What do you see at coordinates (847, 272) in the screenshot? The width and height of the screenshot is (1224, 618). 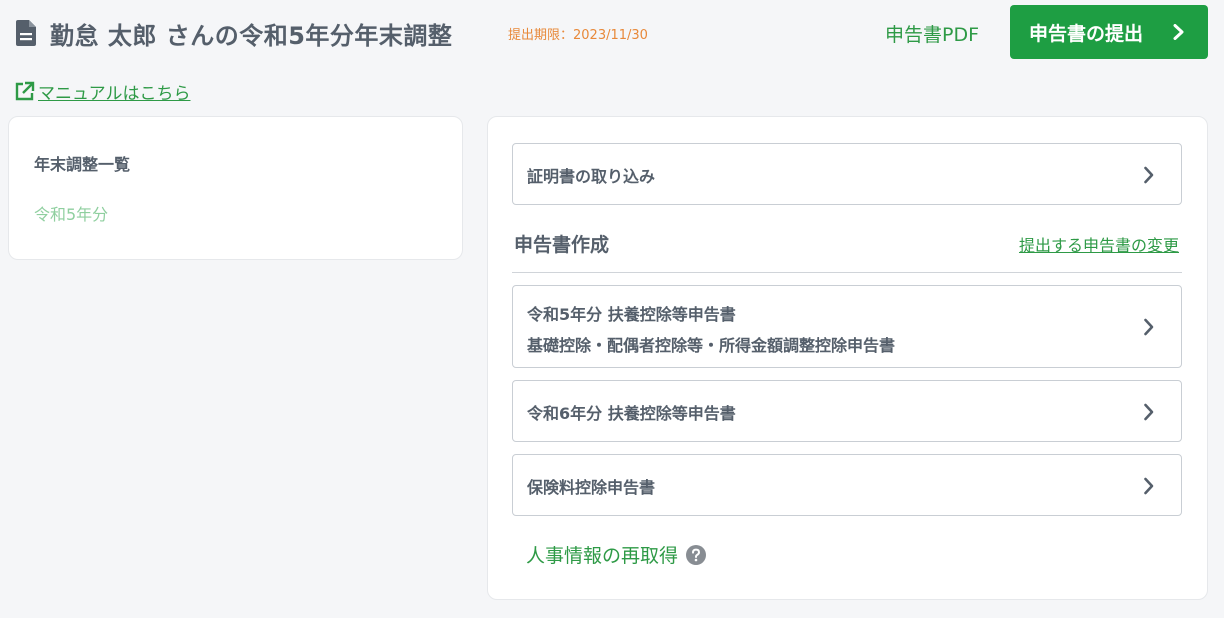 I see `divider` at bounding box center [847, 272].